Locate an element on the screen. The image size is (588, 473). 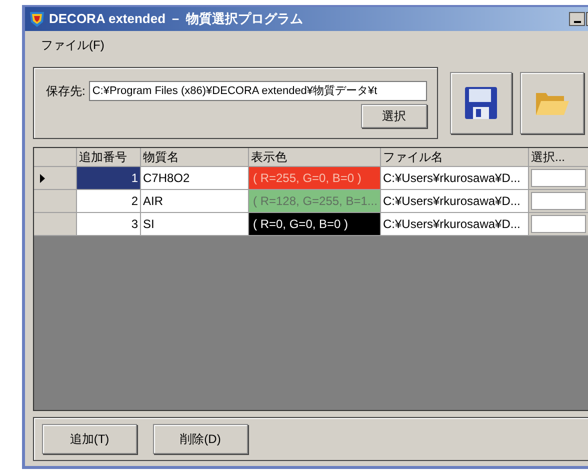
table-cell: SI is located at coordinates (195, 224).